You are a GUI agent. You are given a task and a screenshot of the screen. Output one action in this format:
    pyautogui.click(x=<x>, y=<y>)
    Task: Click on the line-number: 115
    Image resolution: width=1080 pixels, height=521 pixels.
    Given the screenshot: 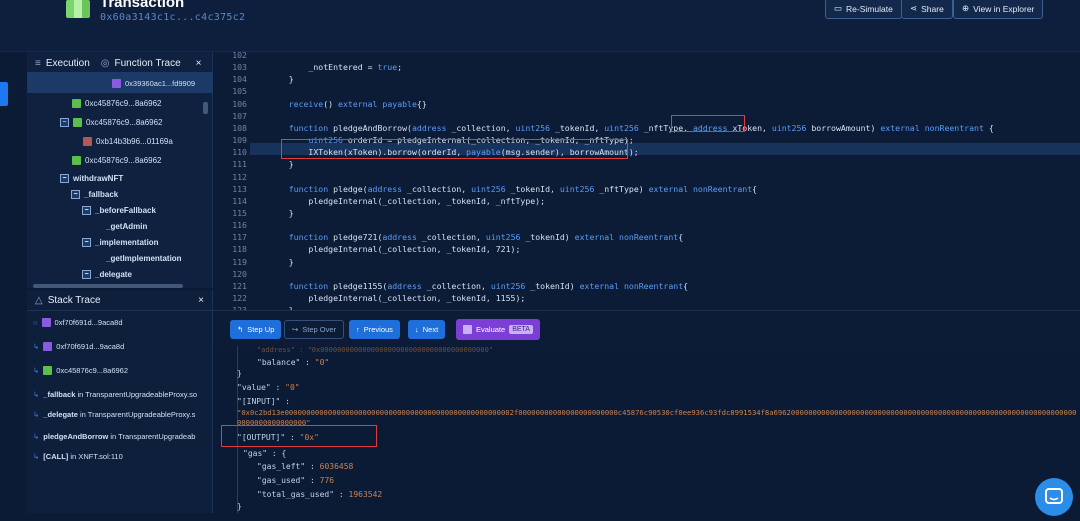 What is the action you would take?
    pyautogui.click(x=239, y=212)
    